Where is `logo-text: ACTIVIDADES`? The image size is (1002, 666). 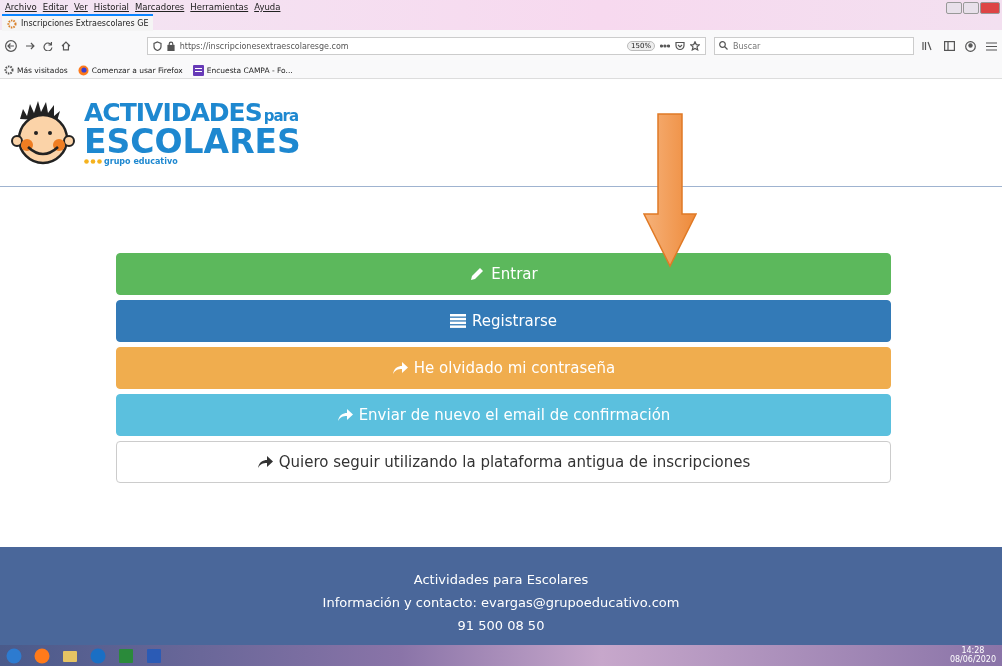 logo-text: ACTIVIDADES is located at coordinates (173, 112).